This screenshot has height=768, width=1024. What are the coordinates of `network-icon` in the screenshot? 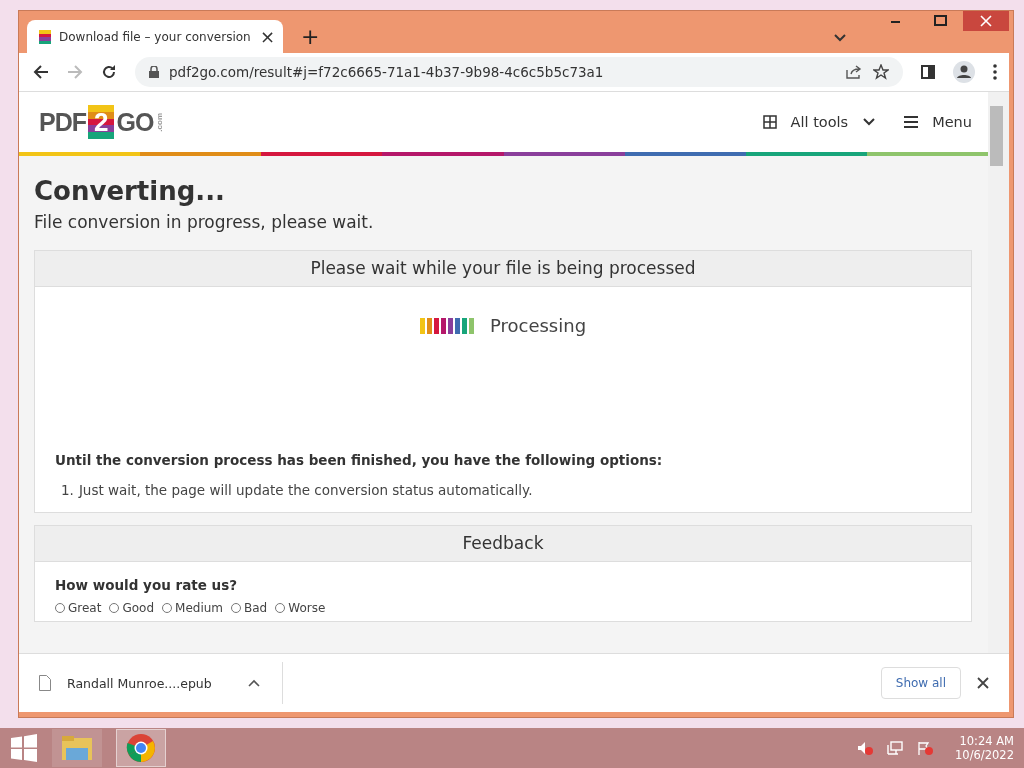 It's located at (895, 748).